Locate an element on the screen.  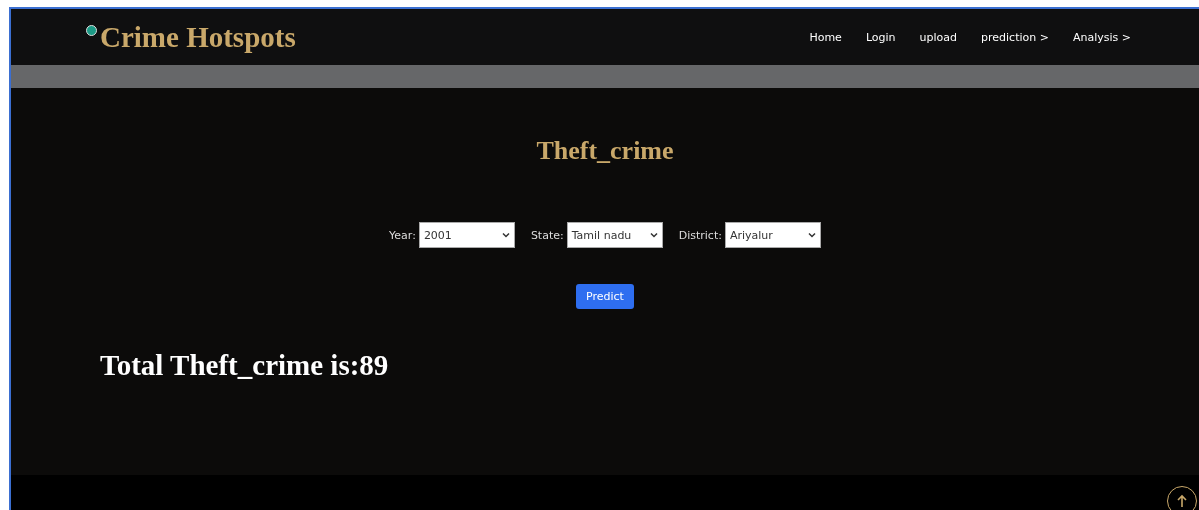
dropdown-field: Tamil nadu is located at coordinates (614, 235).